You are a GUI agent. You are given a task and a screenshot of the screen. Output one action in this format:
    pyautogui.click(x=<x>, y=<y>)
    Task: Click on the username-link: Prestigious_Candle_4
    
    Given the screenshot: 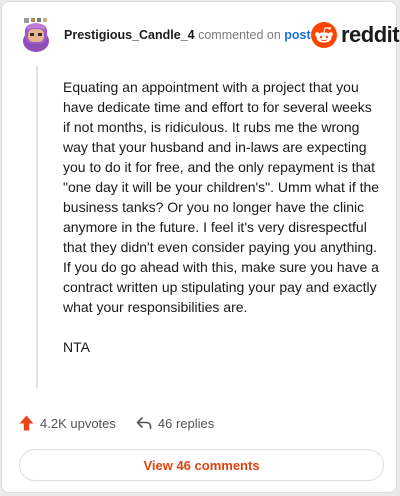 What is the action you would take?
    pyautogui.click(x=129, y=35)
    